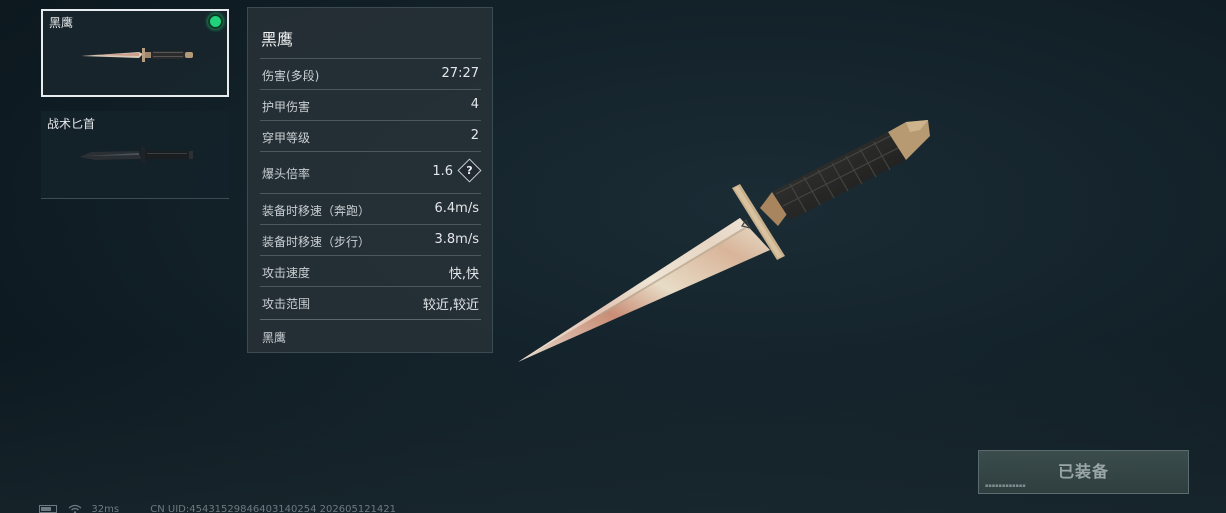 Image resolution: width=1226 pixels, height=513 pixels. What do you see at coordinates (463, 274) in the screenshot?
I see `stat-value: 快,快` at bounding box center [463, 274].